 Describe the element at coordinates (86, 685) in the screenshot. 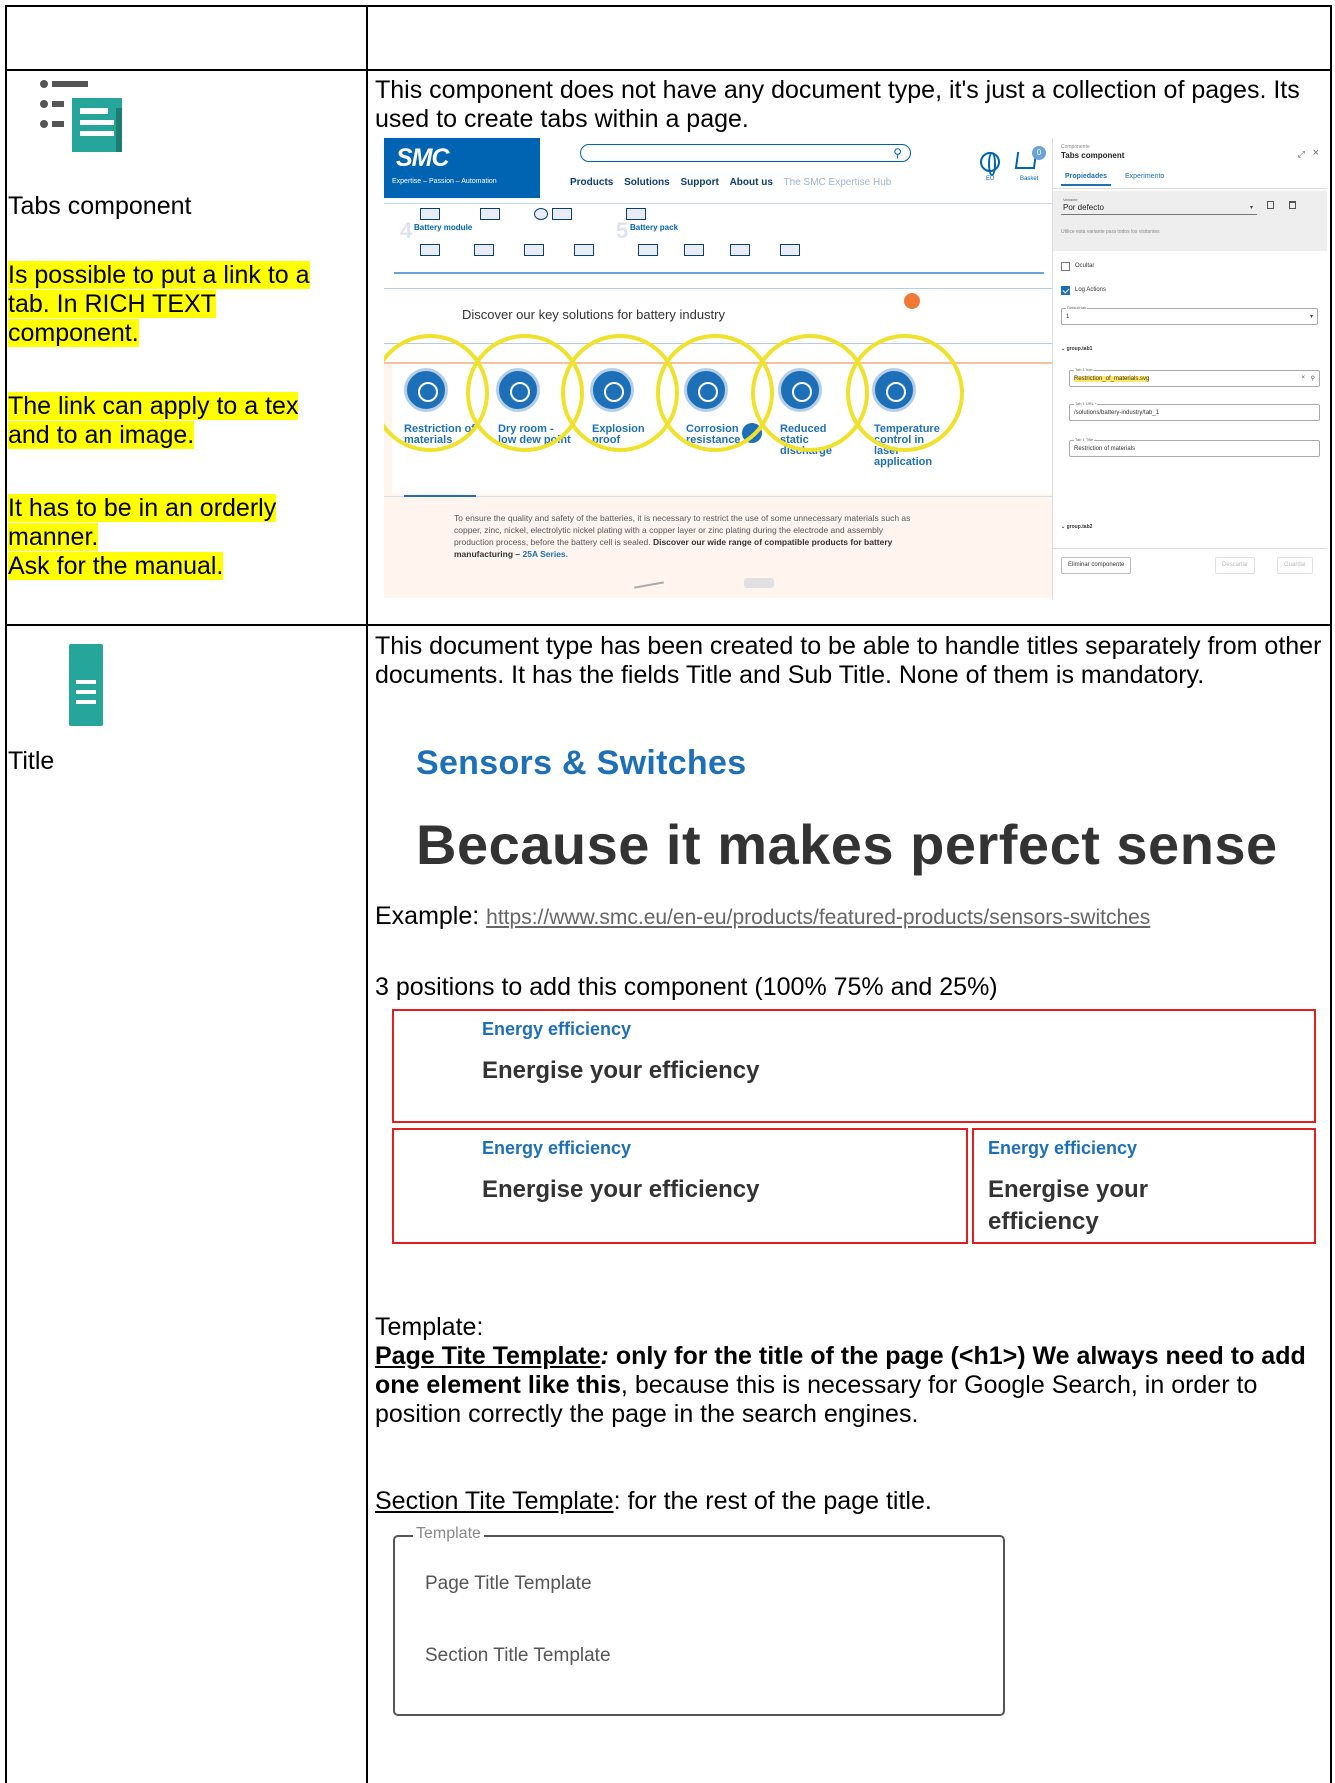

I see `document-icon` at that location.